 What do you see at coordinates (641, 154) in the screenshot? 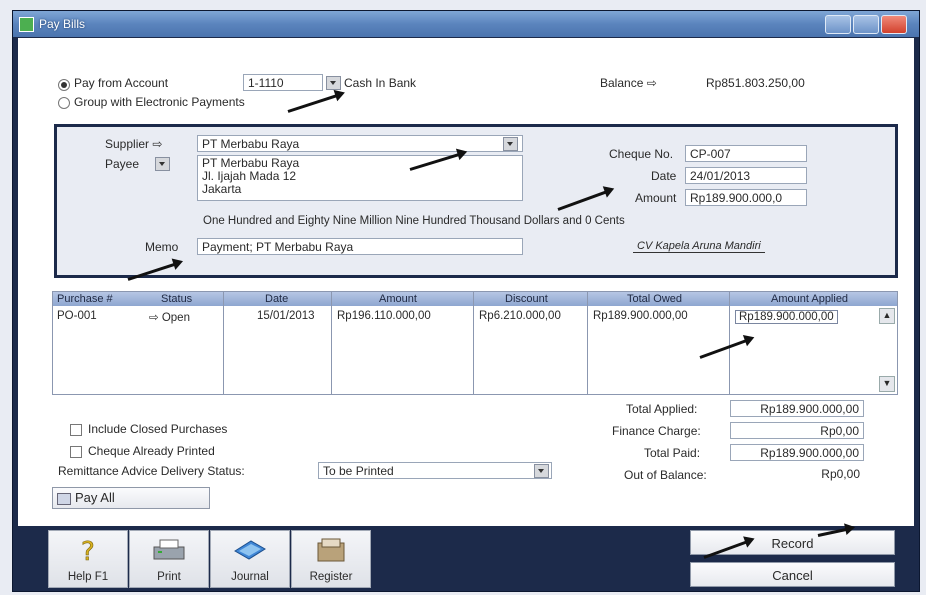
I see `cheque-no-label: Cheque No.` at bounding box center [641, 154].